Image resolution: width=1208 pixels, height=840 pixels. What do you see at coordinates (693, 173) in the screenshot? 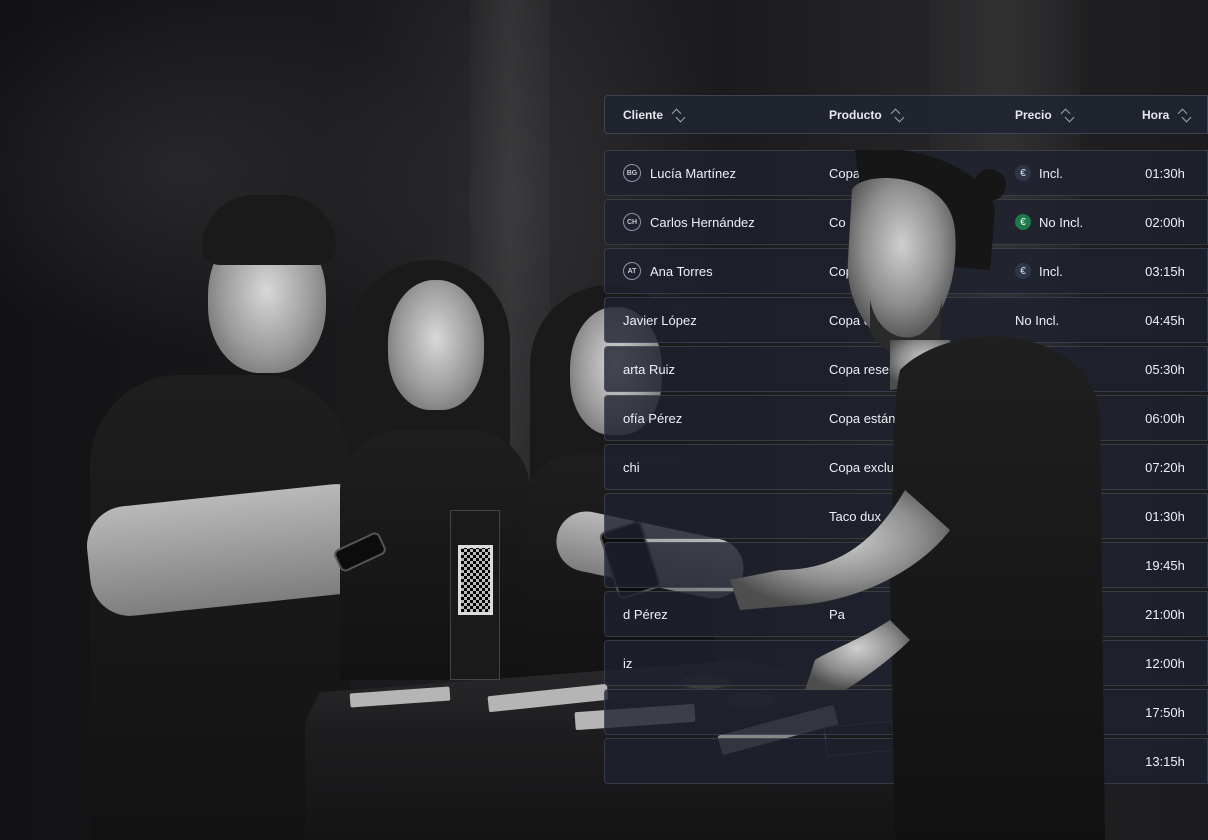
I see `client-name: Lucía Martínez` at bounding box center [693, 173].